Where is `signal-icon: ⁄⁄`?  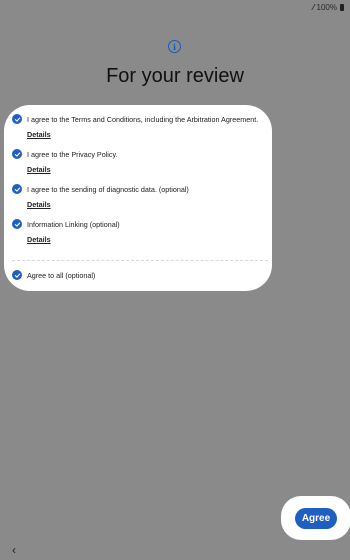
signal-icon: ⁄⁄ is located at coordinates (313, 7).